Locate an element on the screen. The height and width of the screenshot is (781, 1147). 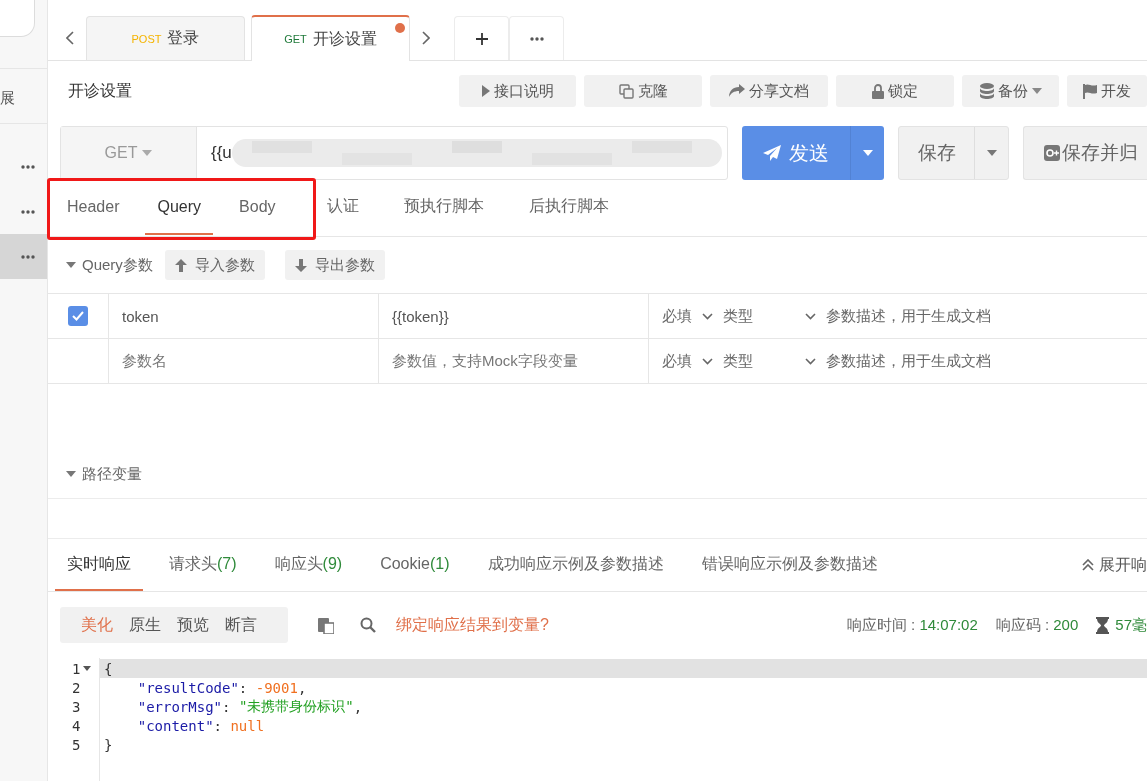
response-tab: 请求头(7) is located at coordinates (203, 565).